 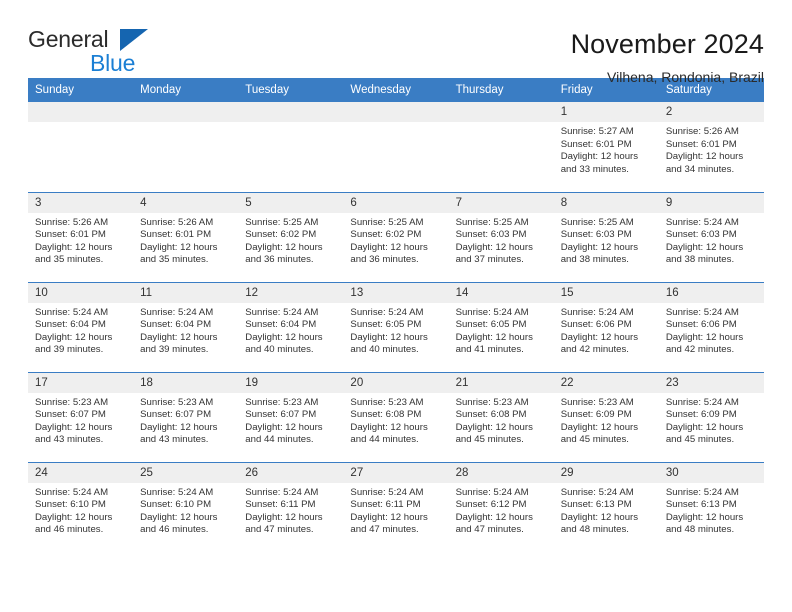 What do you see at coordinates (396, 472) in the screenshot?
I see `day-number: 27` at bounding box center [396, 472].